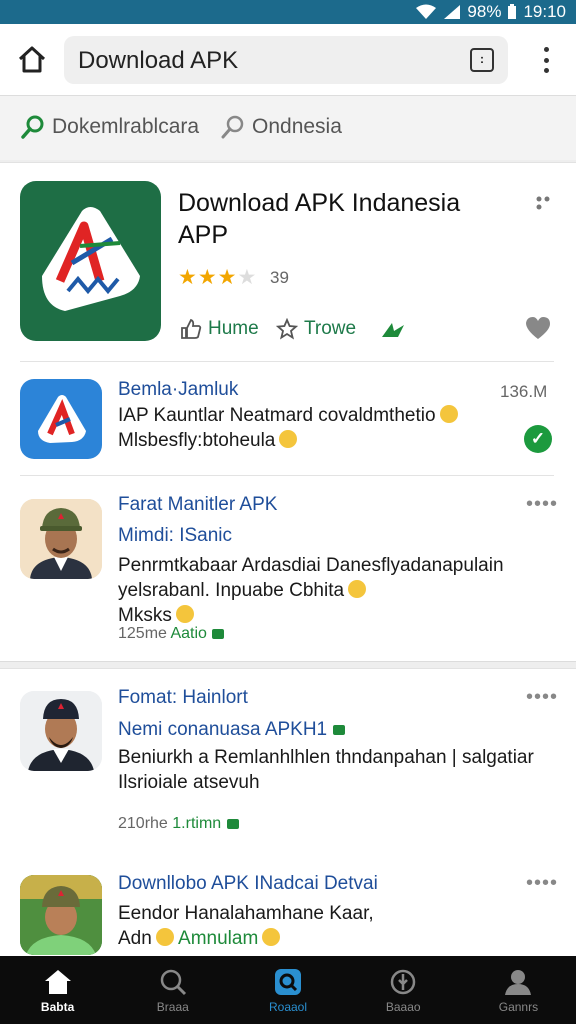  I want to click on status-icons: 98% 19:10, so click(490, 12).